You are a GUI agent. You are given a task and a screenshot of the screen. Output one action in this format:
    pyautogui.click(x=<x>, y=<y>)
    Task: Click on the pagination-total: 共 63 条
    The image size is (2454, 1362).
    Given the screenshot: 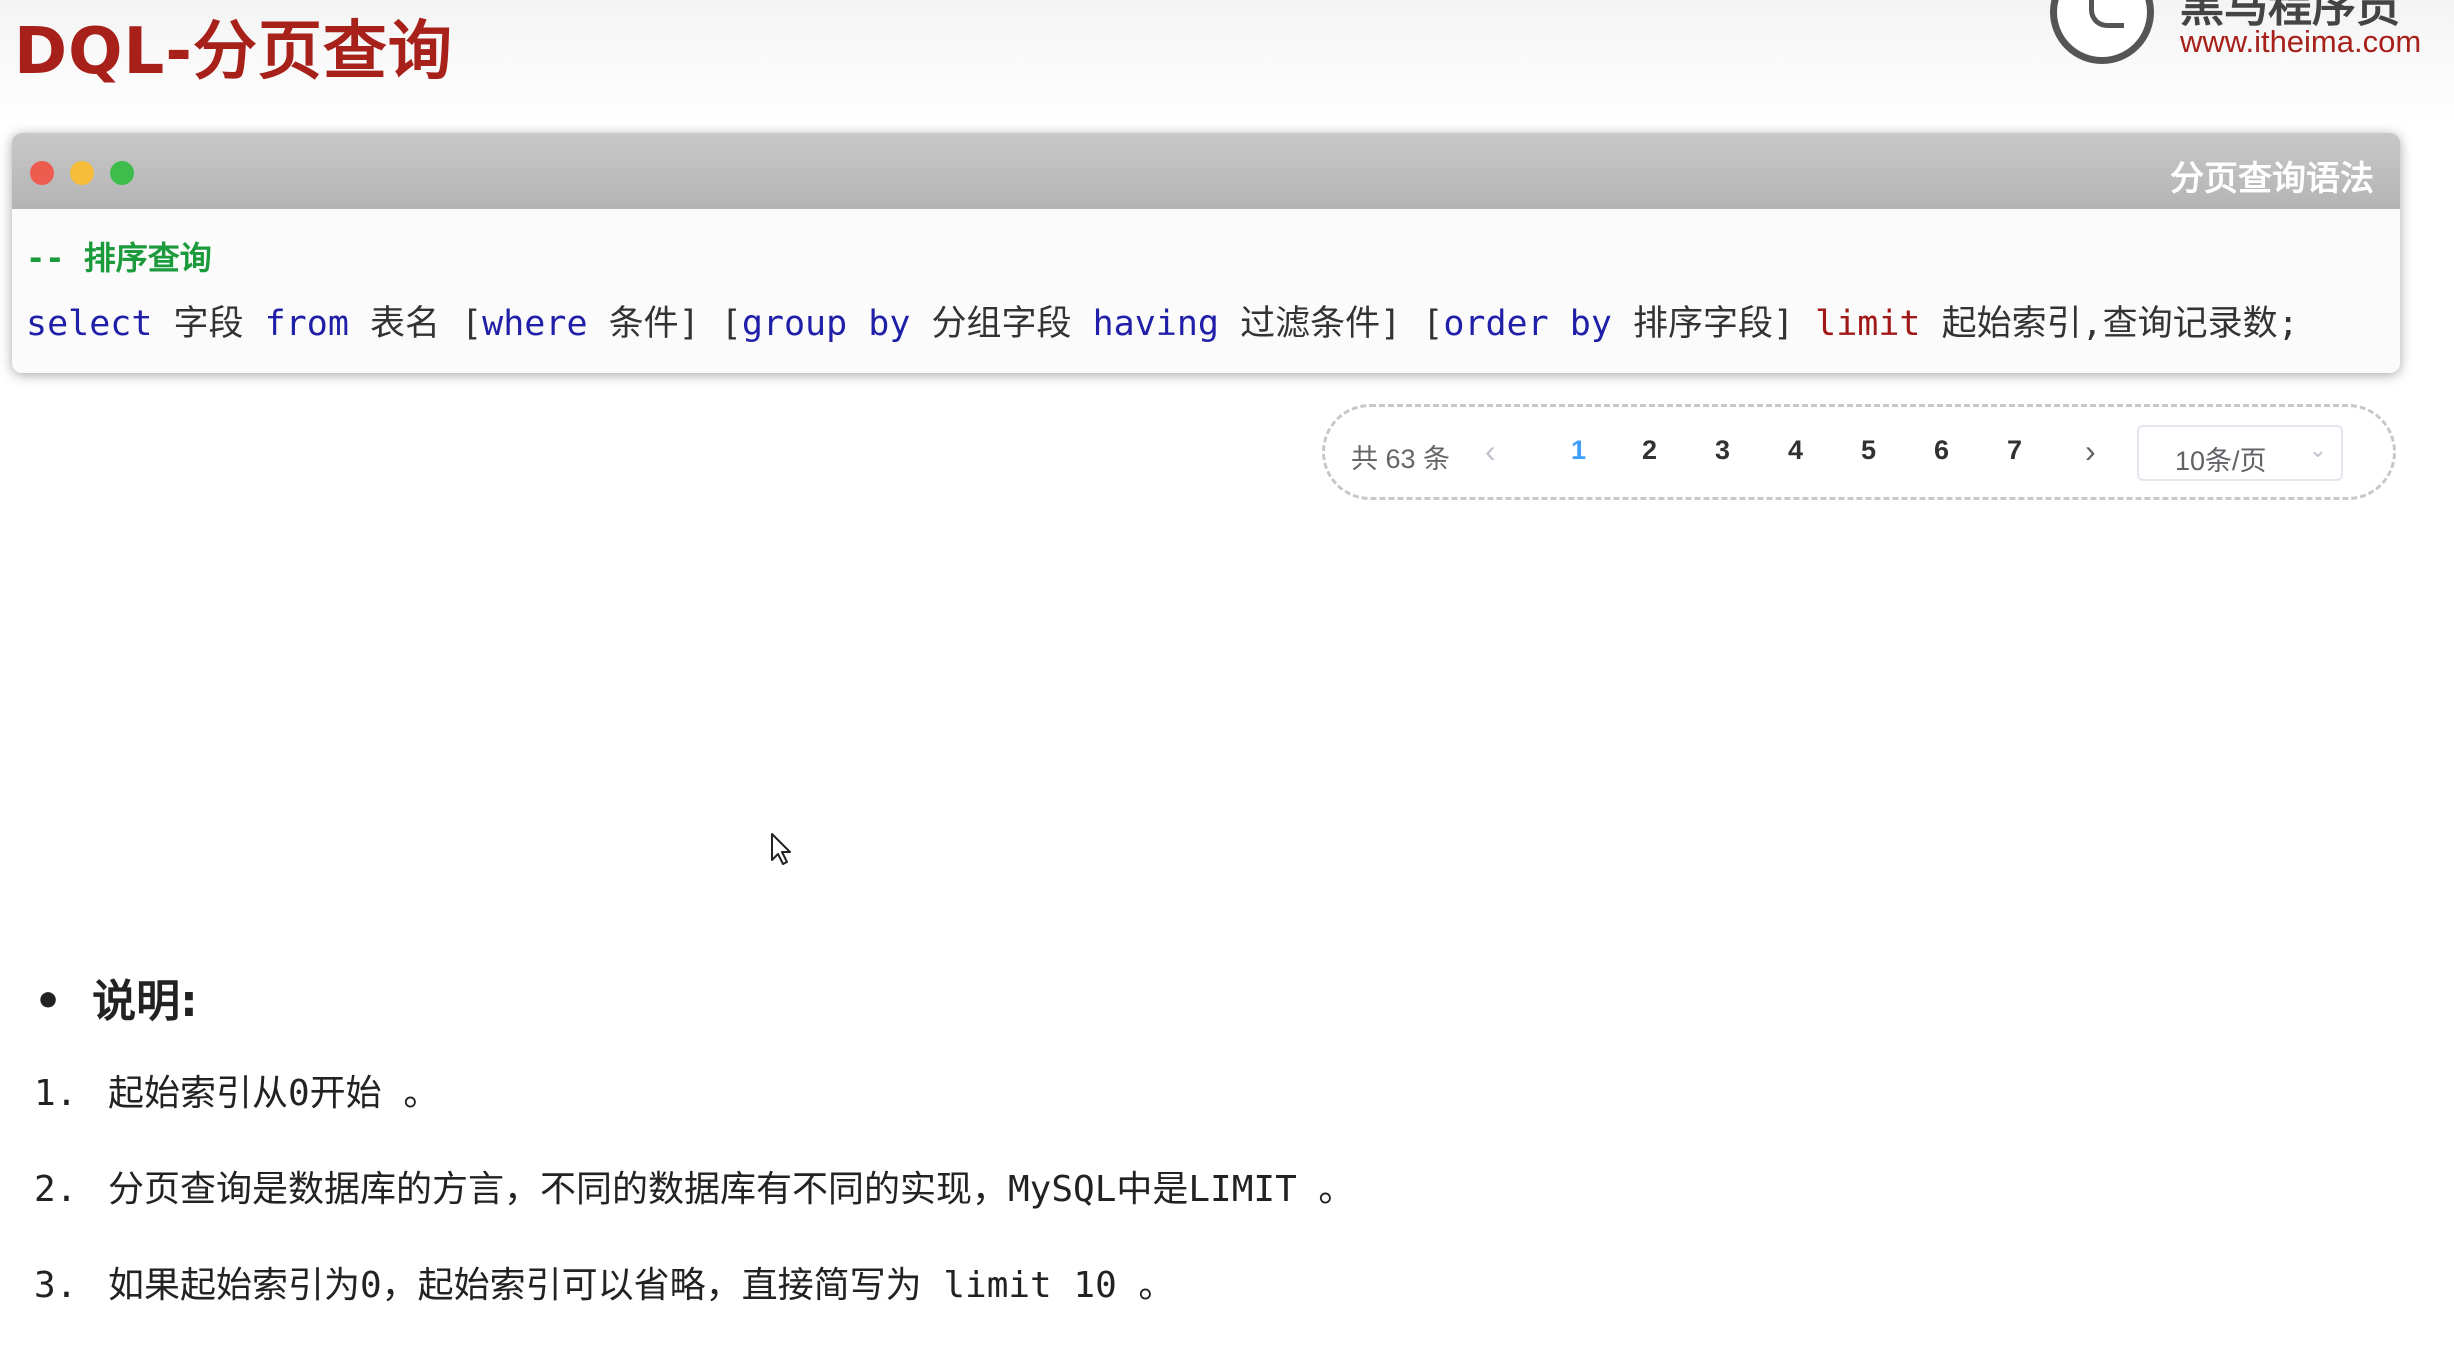 What is the action you would take?
    pyautogui.click(x=1401, y=459)
    